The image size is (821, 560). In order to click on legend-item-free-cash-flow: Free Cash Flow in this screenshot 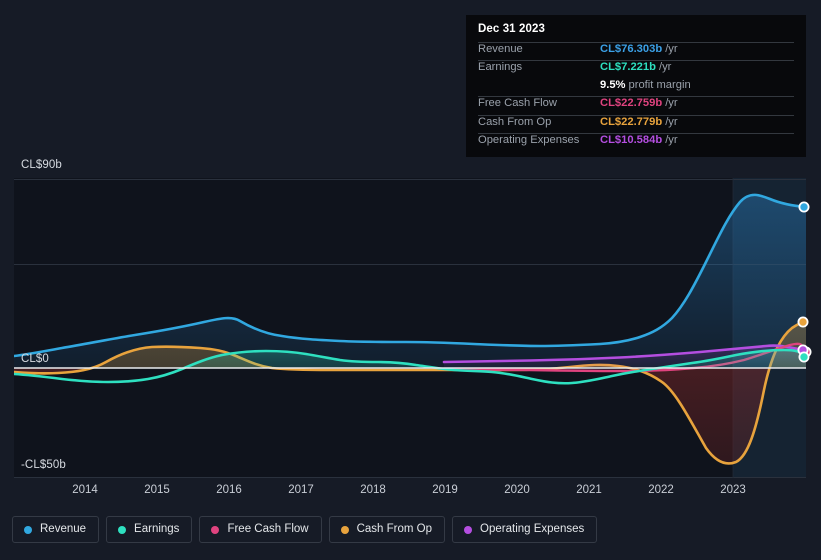, I will do `click(260, 529)`.